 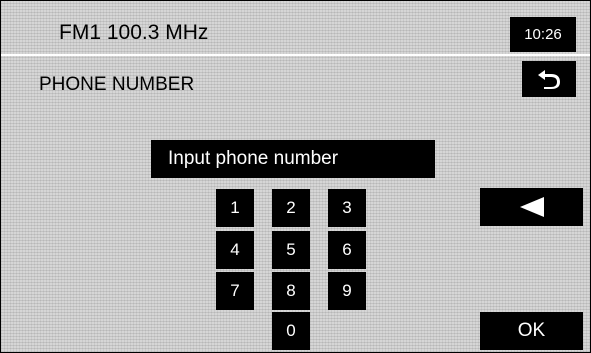 What do you see at coordinates (295, 55) in the screenshot?
I see `header-divider` at bounding box center [295, 55].